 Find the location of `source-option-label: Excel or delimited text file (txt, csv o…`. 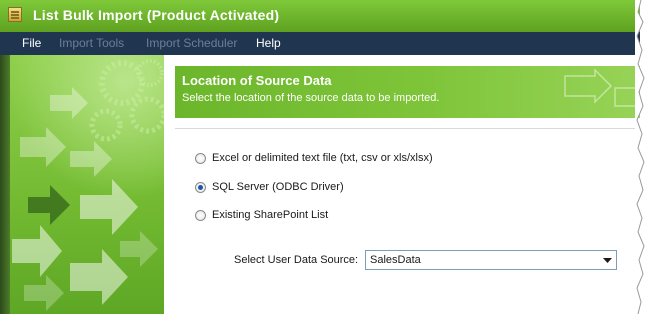

source-option-label: Excel or delimited text file (txt, csv o… is located at coordinates (322, 158).